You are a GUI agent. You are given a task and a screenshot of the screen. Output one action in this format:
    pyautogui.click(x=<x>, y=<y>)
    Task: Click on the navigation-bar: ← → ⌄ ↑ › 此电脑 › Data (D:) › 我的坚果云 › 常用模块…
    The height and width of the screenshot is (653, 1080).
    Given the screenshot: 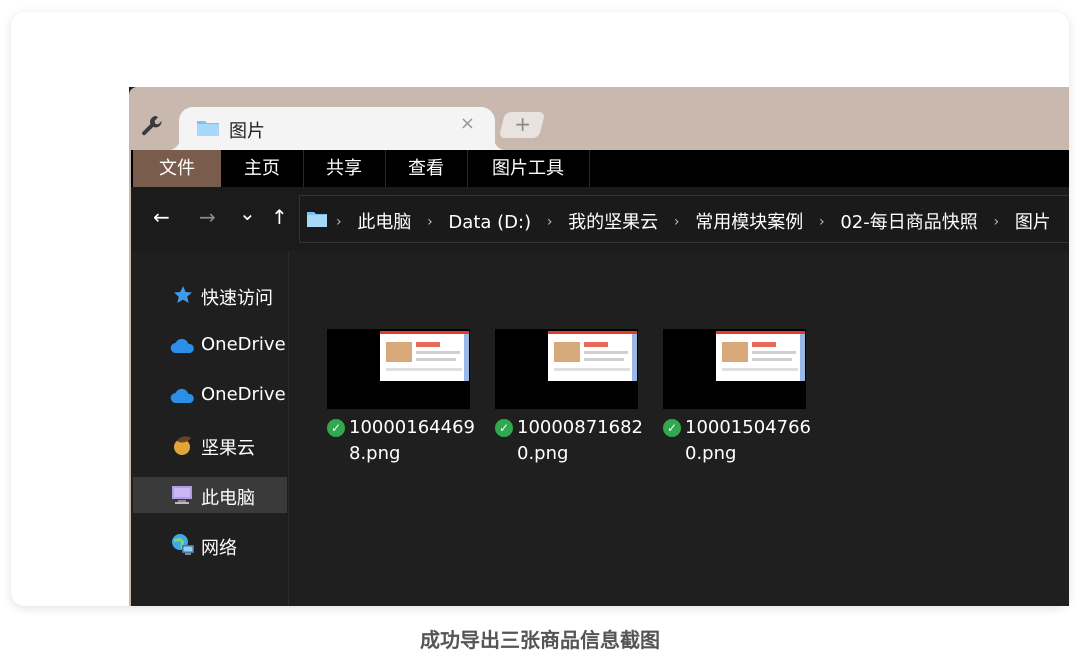 What is the action you would take?
    pyautogui.click(x=599, y=219)
    